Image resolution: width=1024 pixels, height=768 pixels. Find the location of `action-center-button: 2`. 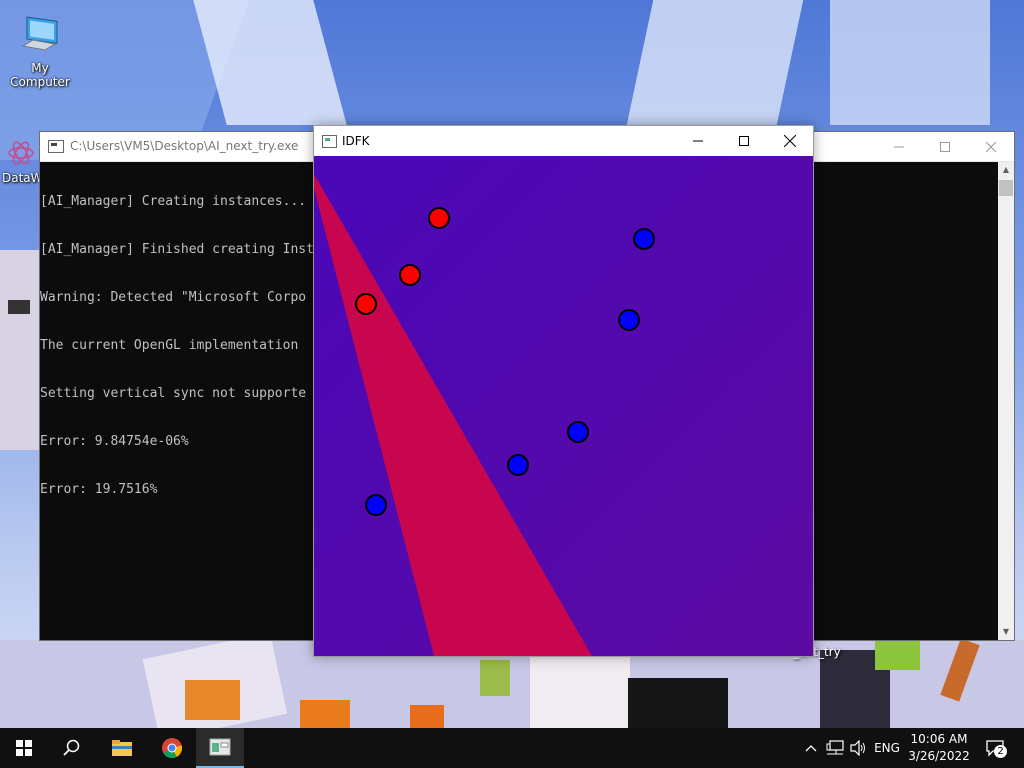

action-center-button: 2 is located at coordinates (995, 748).